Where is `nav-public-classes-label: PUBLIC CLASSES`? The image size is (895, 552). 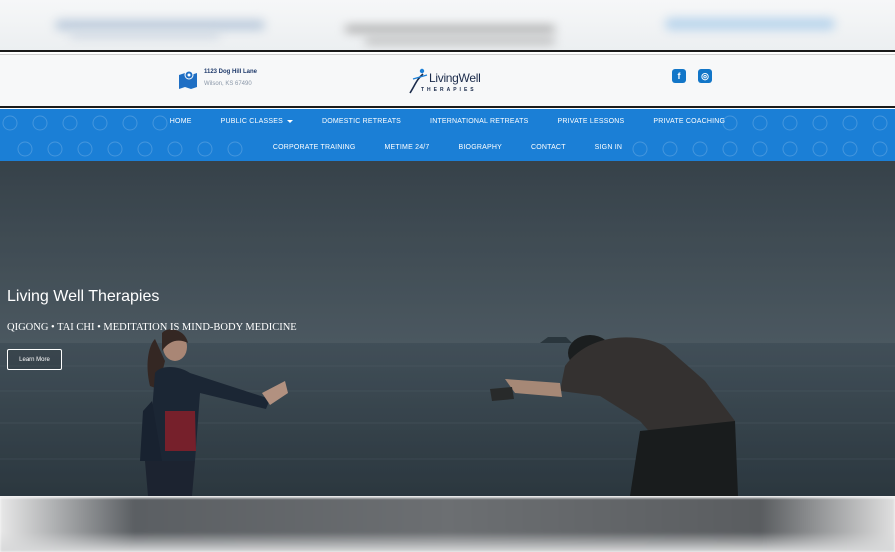
nav-public-classes-label: PUBLIC CLASSES is located at coordinates (251, 121).